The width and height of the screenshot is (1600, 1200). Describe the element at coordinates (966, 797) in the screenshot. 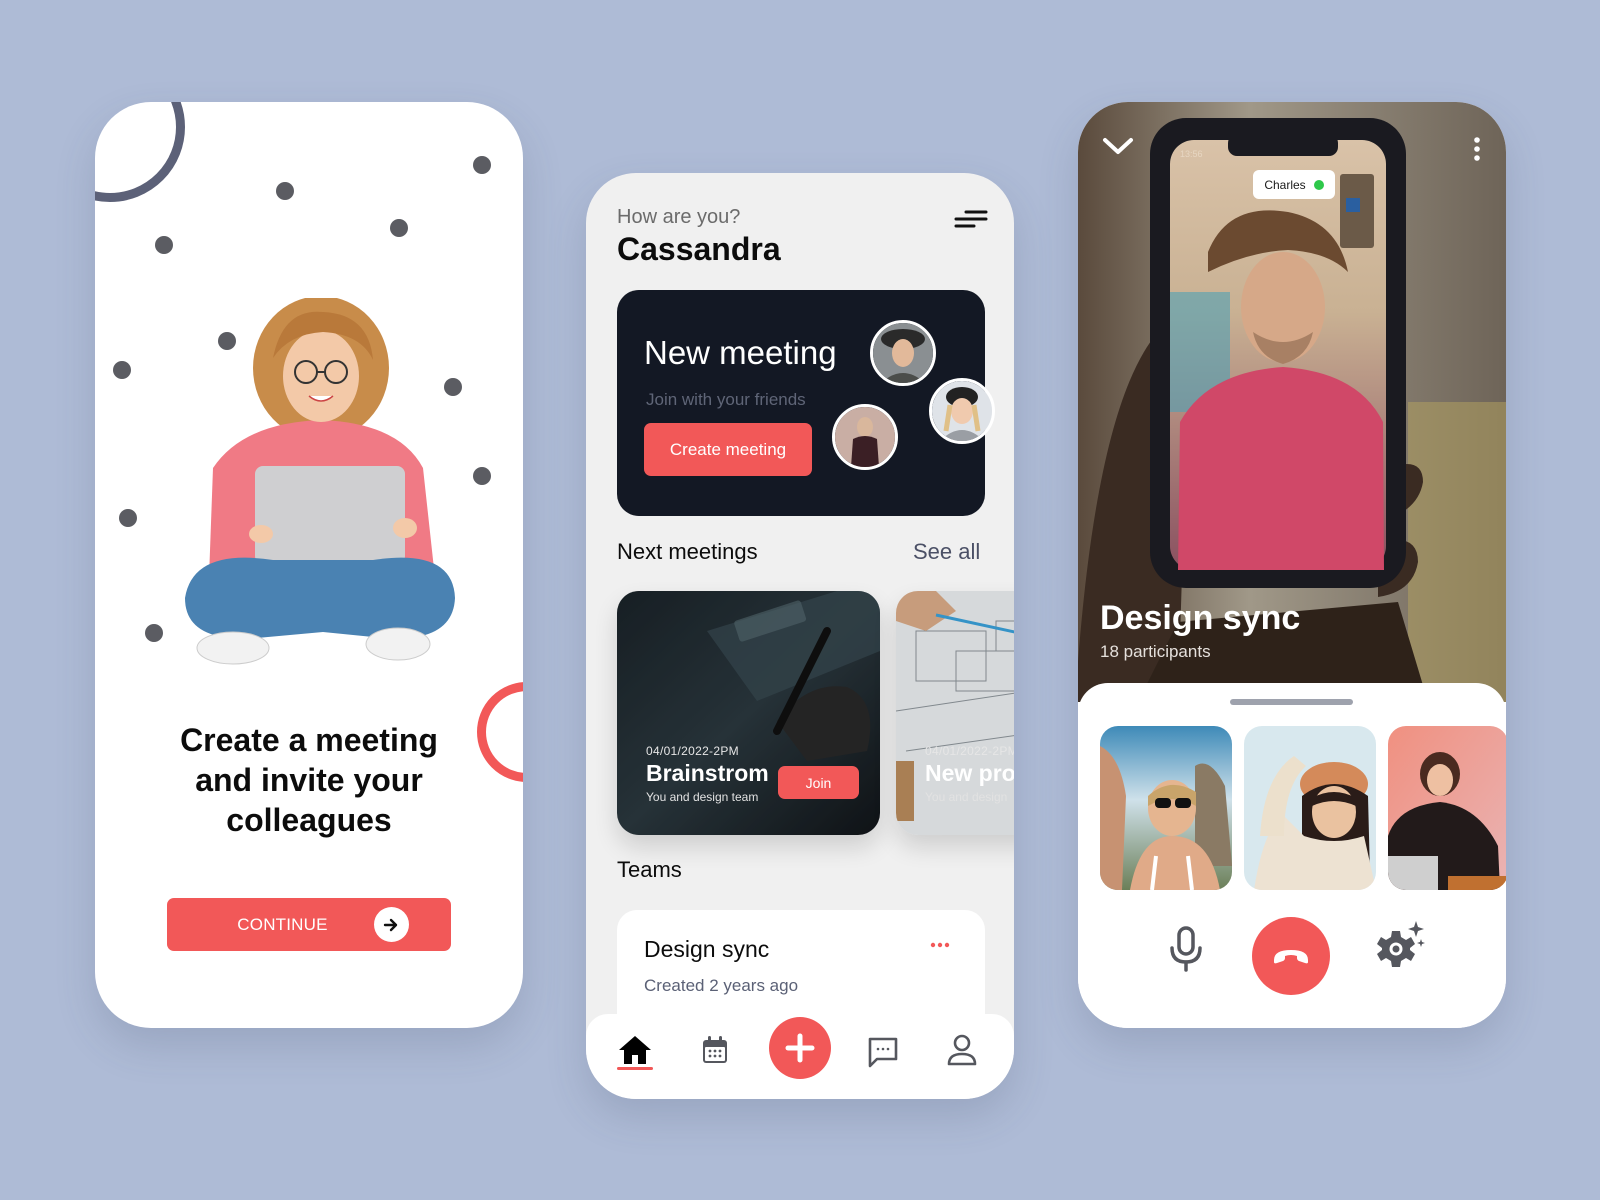

I see `meeting-participants: You and design` at that location.